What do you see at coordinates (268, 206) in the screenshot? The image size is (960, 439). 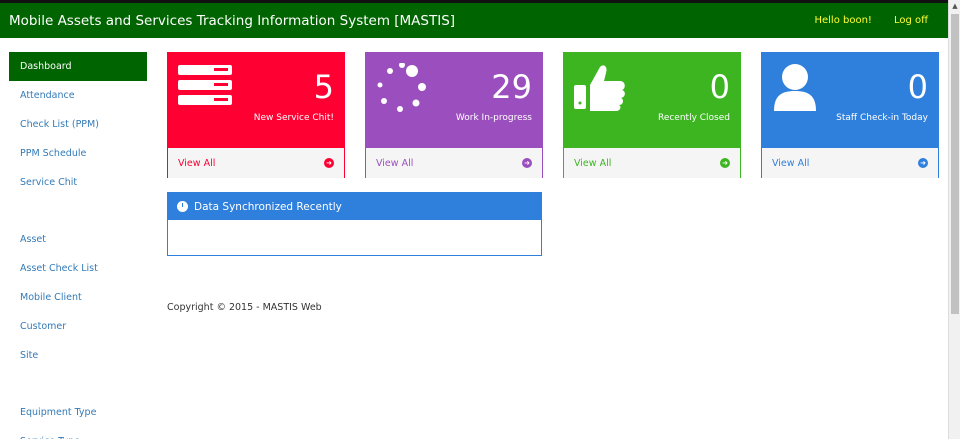 I see `sync-panel-title: Data Synchronized Recently` at bounding box center [268, 206].